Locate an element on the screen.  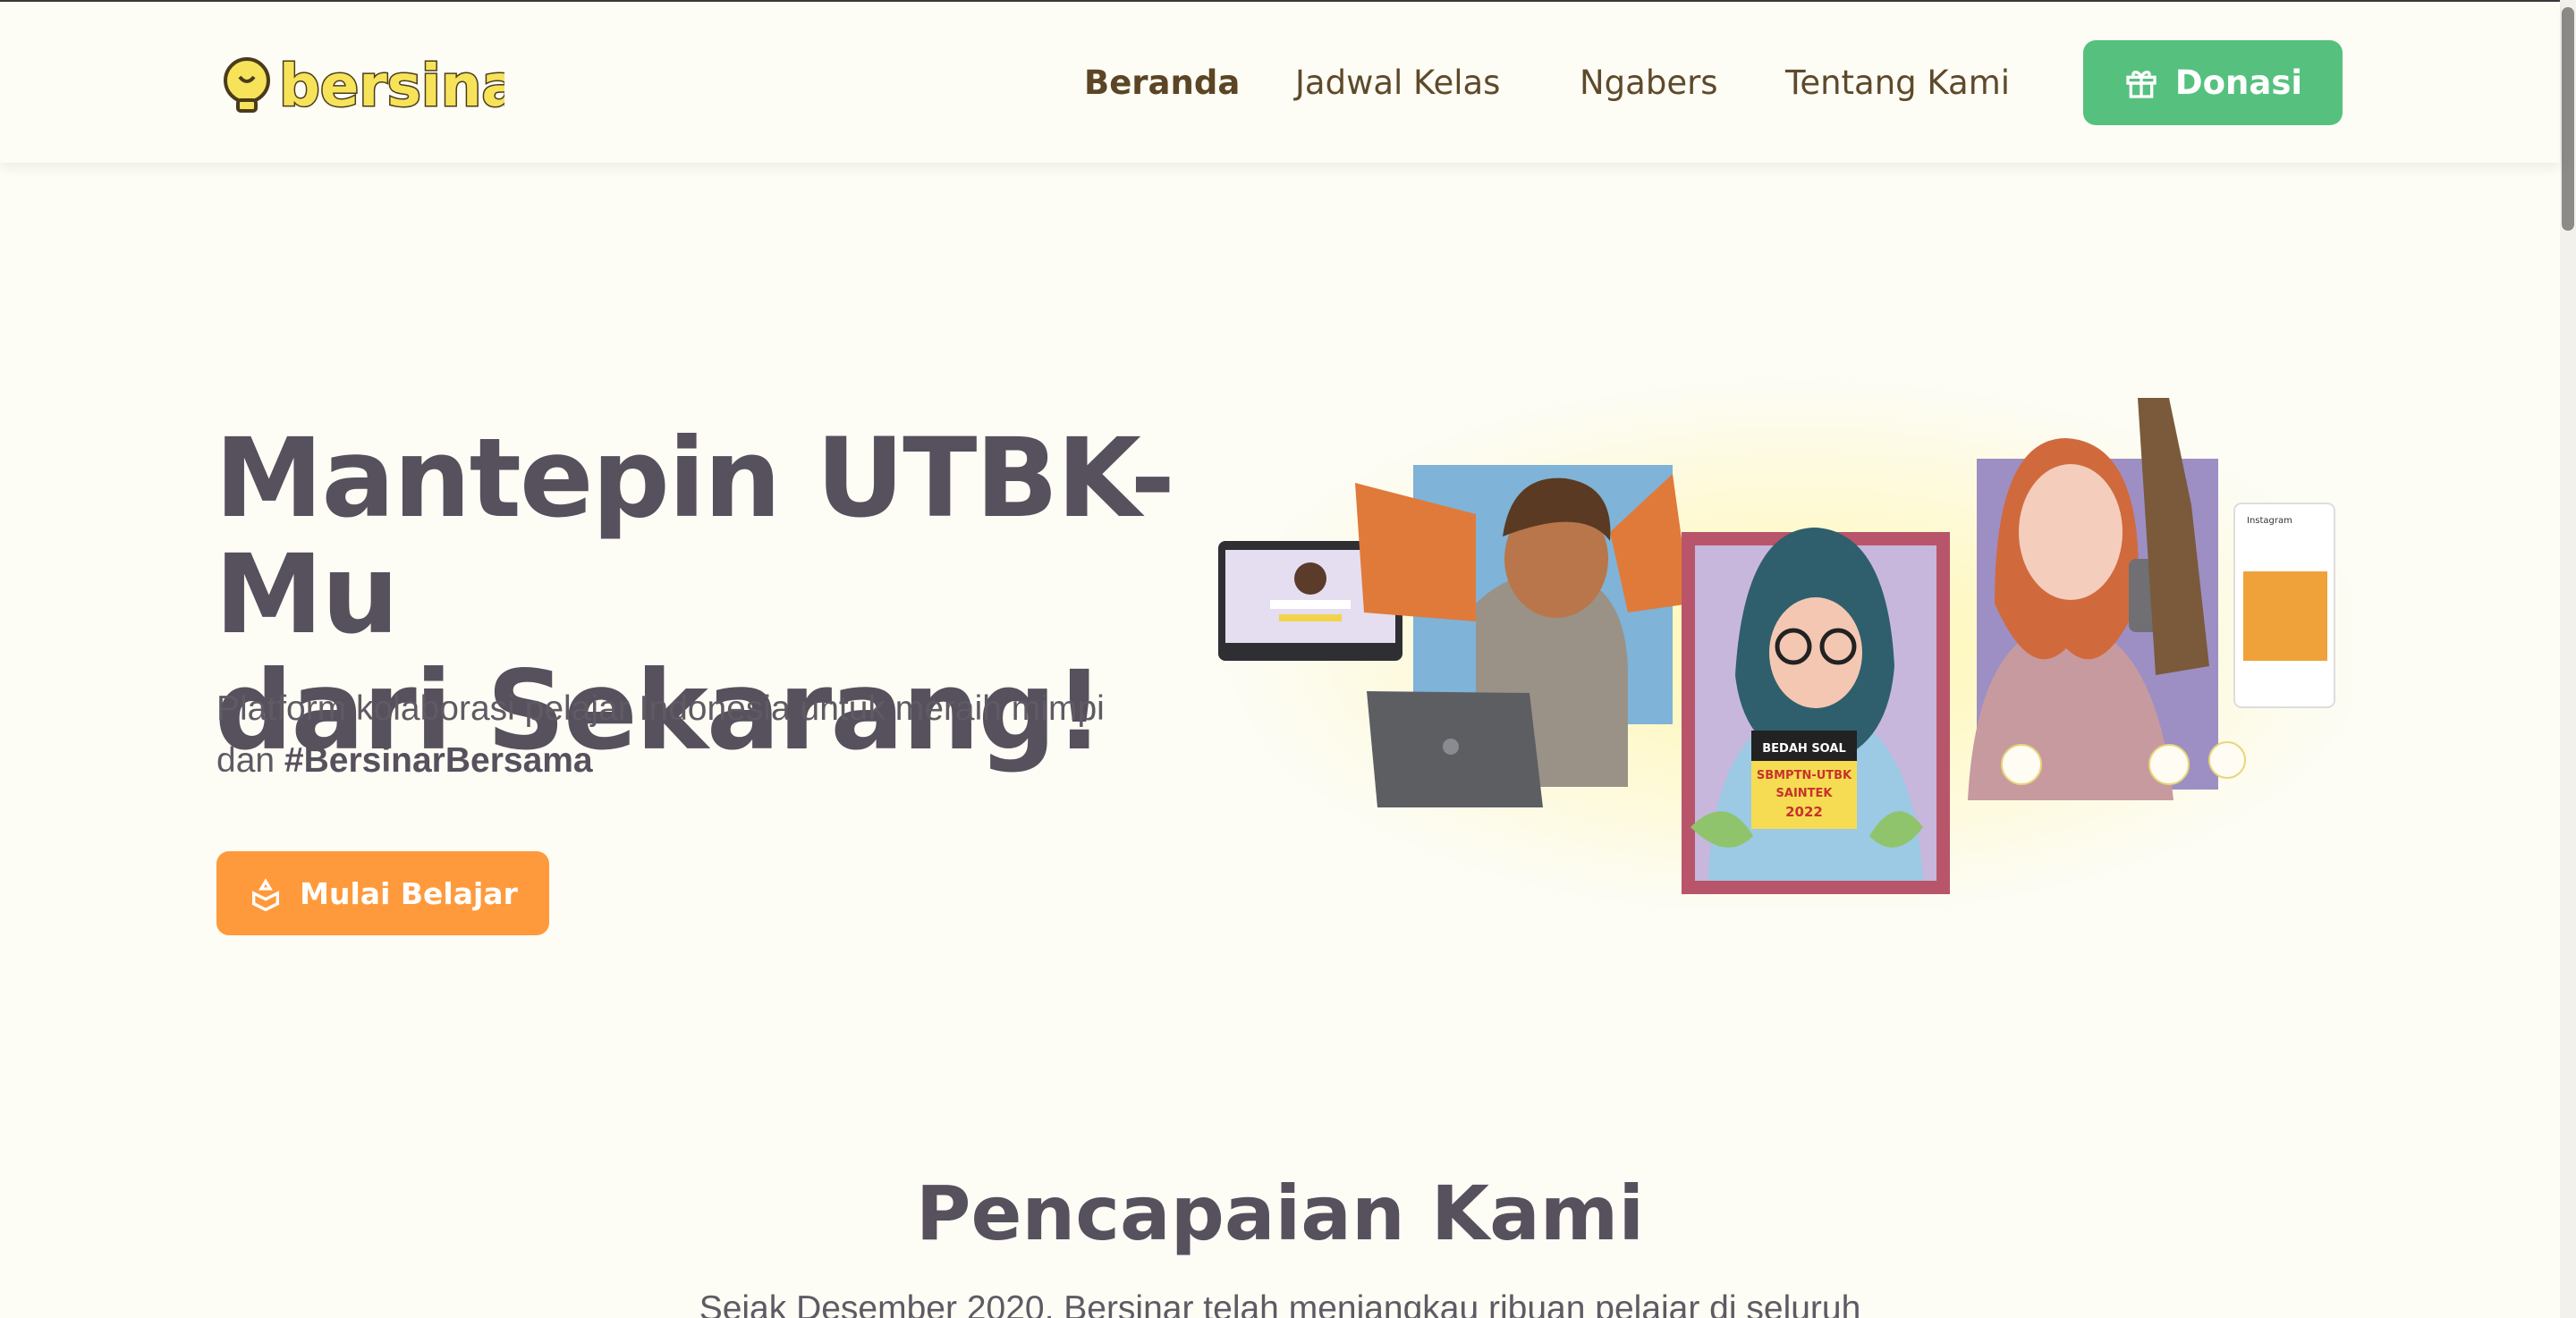
study-book: BEDAH SOAL SBMPTN-UTBK SAINTEK 2022 is located at coordinates (1804, 780).